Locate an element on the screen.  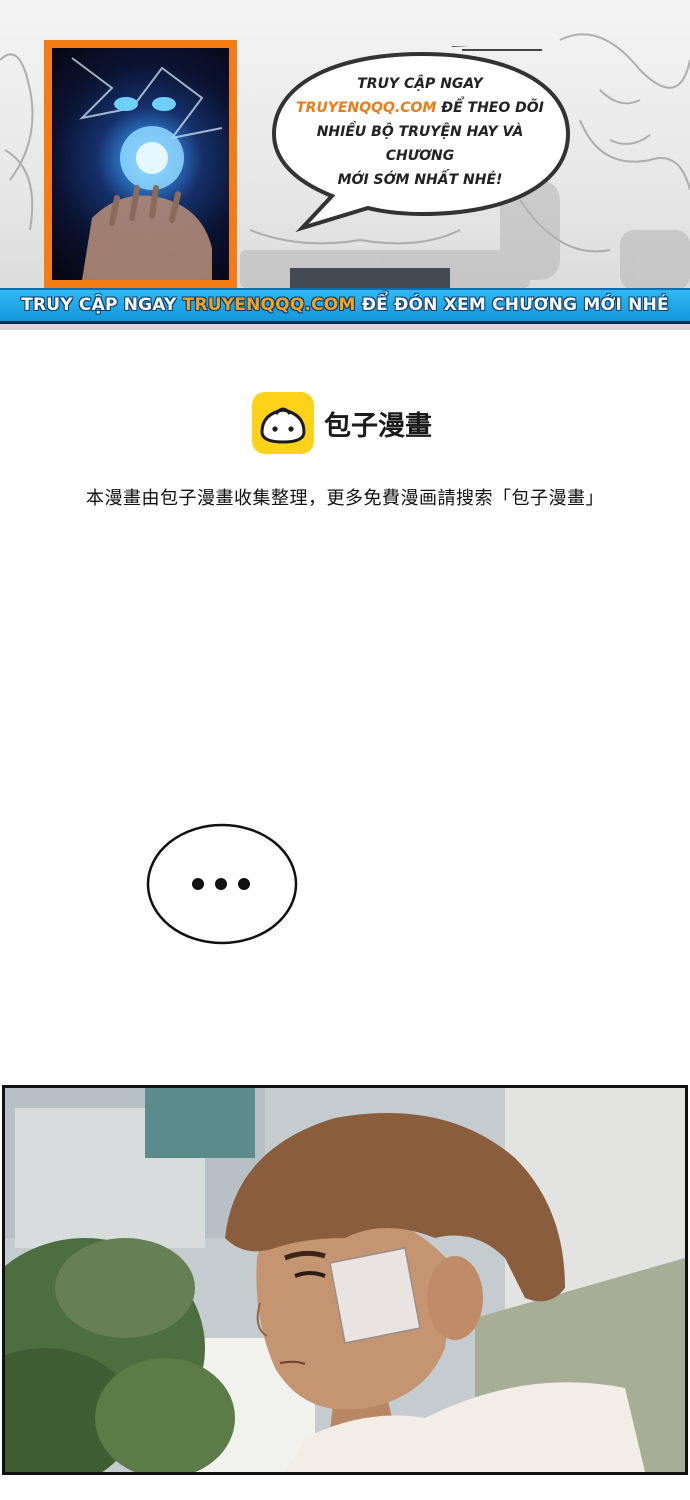
bubble-line-2: TRUYENQQQ.COM ĐỂ THEO DÕI is located at coordinates (420, 108).